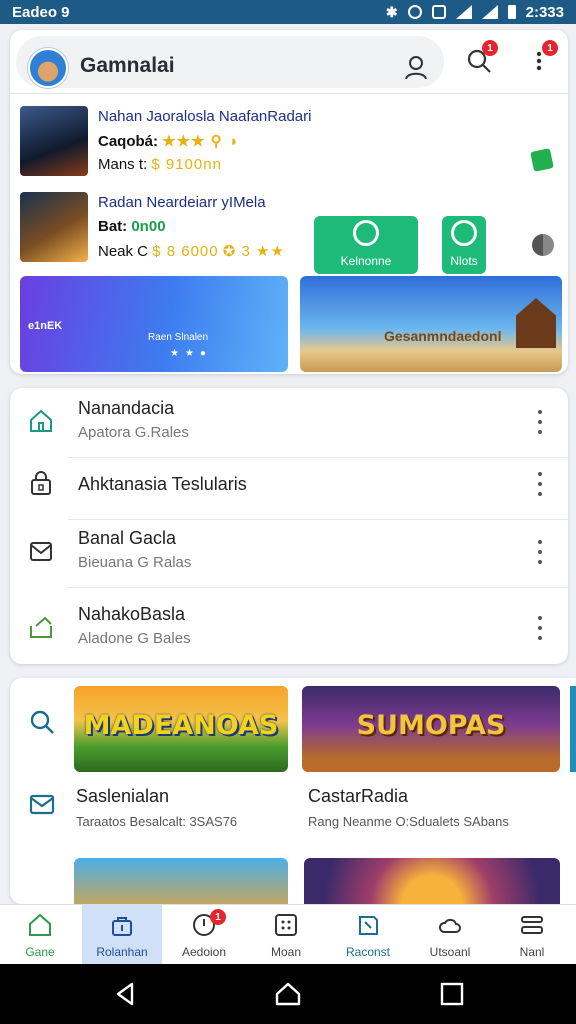 The height and width of the screenshot is (1024, 576). I want to click on overflow-menu-button: 1, so click(540, 59).